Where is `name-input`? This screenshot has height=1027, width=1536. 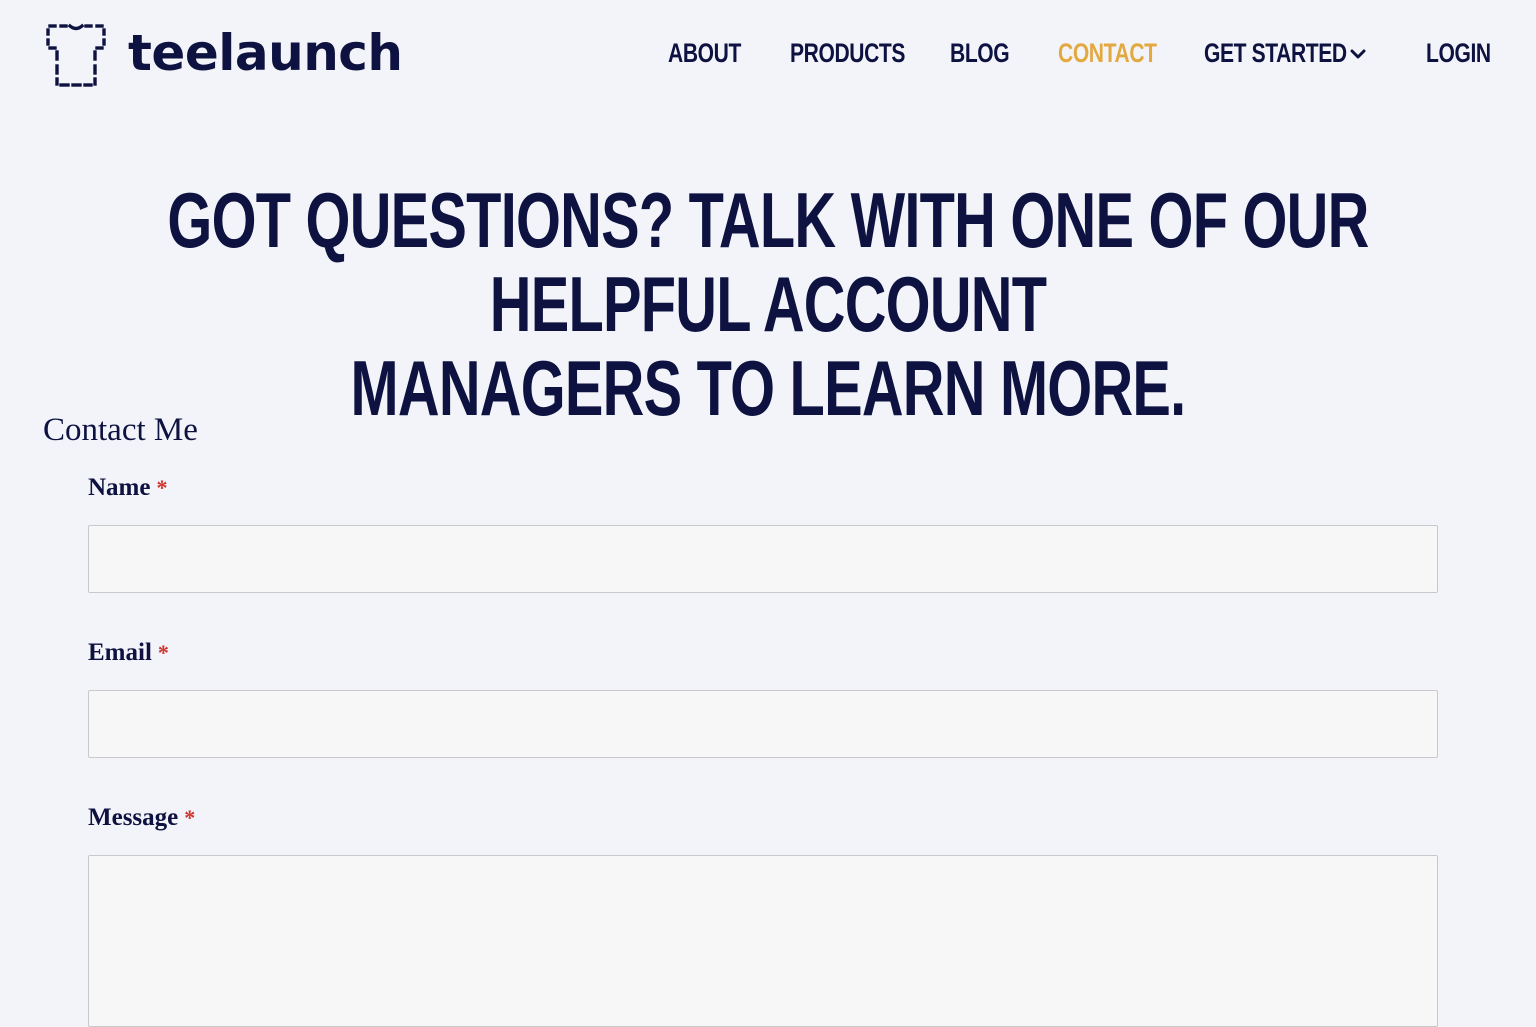
name-input is located at coordinates (763, 559).